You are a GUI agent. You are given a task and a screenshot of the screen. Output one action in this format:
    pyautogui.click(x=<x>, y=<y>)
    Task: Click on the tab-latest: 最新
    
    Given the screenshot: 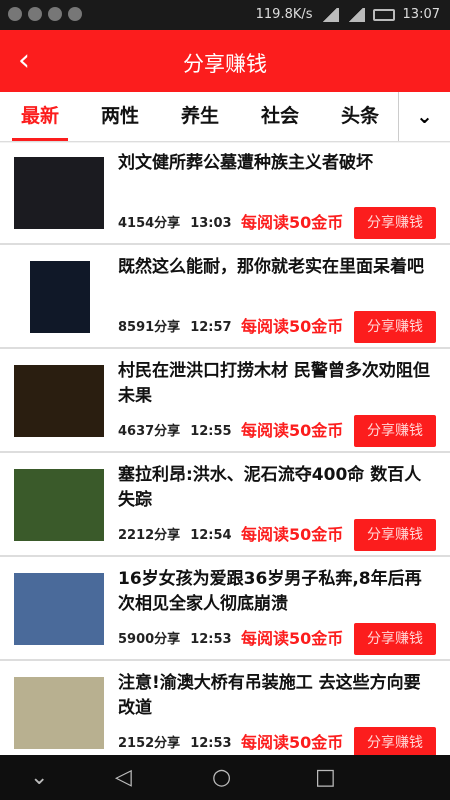 What is the action you would take?
    pyautogui.click(x=40, y=116)
    